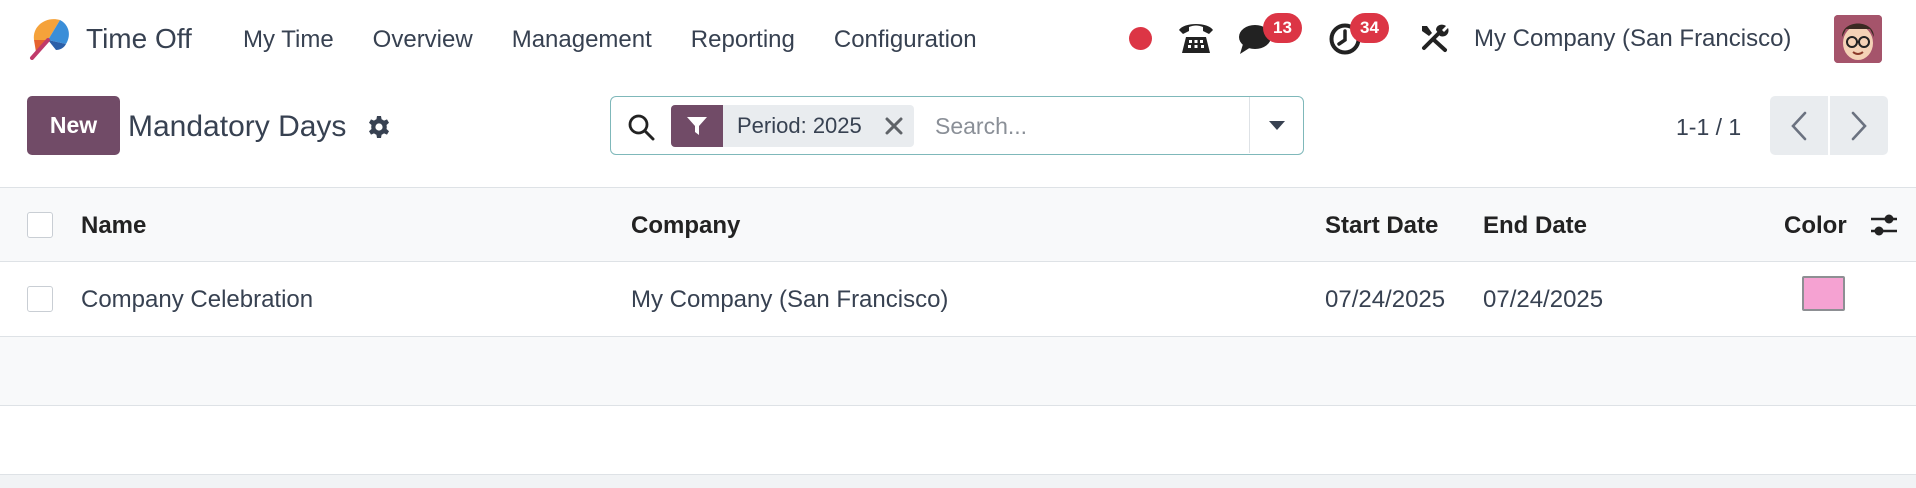  I want to click on column-header-company: Company, so click(685, 226).